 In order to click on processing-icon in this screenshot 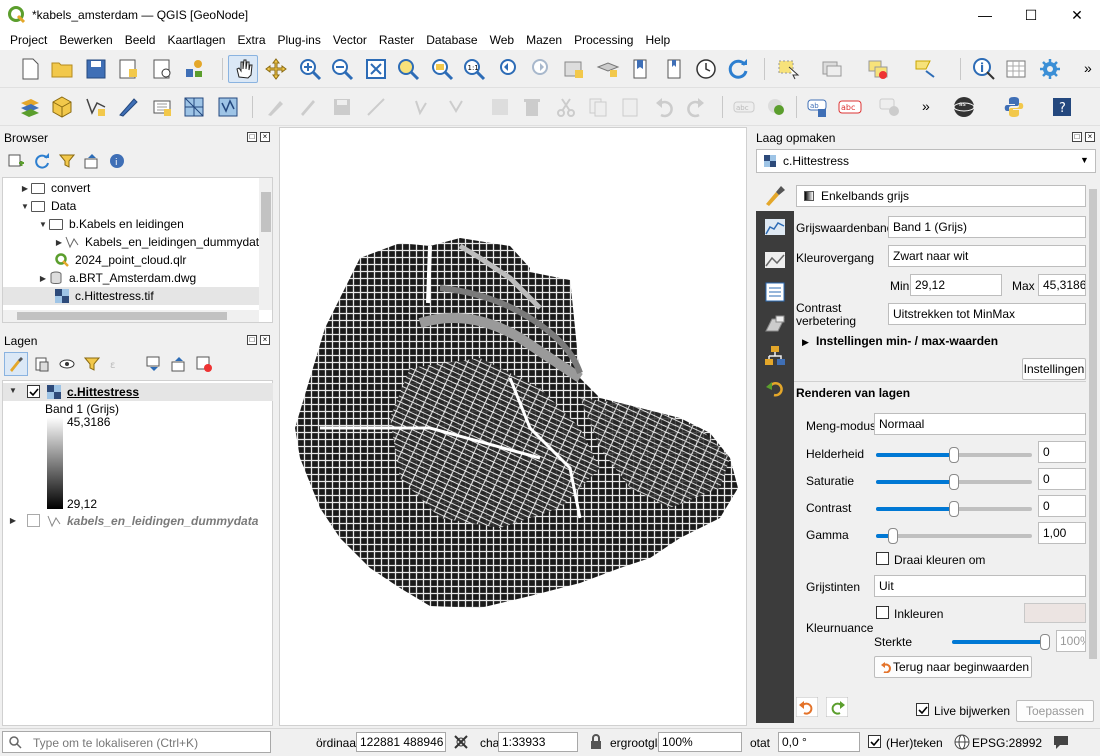, I will do `click(775, 356)`.